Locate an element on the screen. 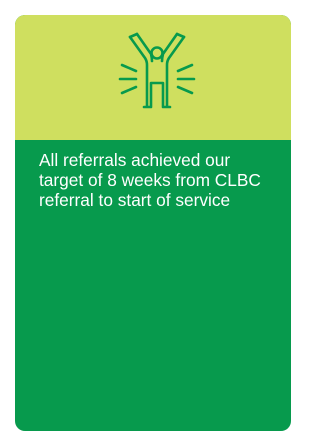  person-celebrating-icon is located at coordinates (157, 70).